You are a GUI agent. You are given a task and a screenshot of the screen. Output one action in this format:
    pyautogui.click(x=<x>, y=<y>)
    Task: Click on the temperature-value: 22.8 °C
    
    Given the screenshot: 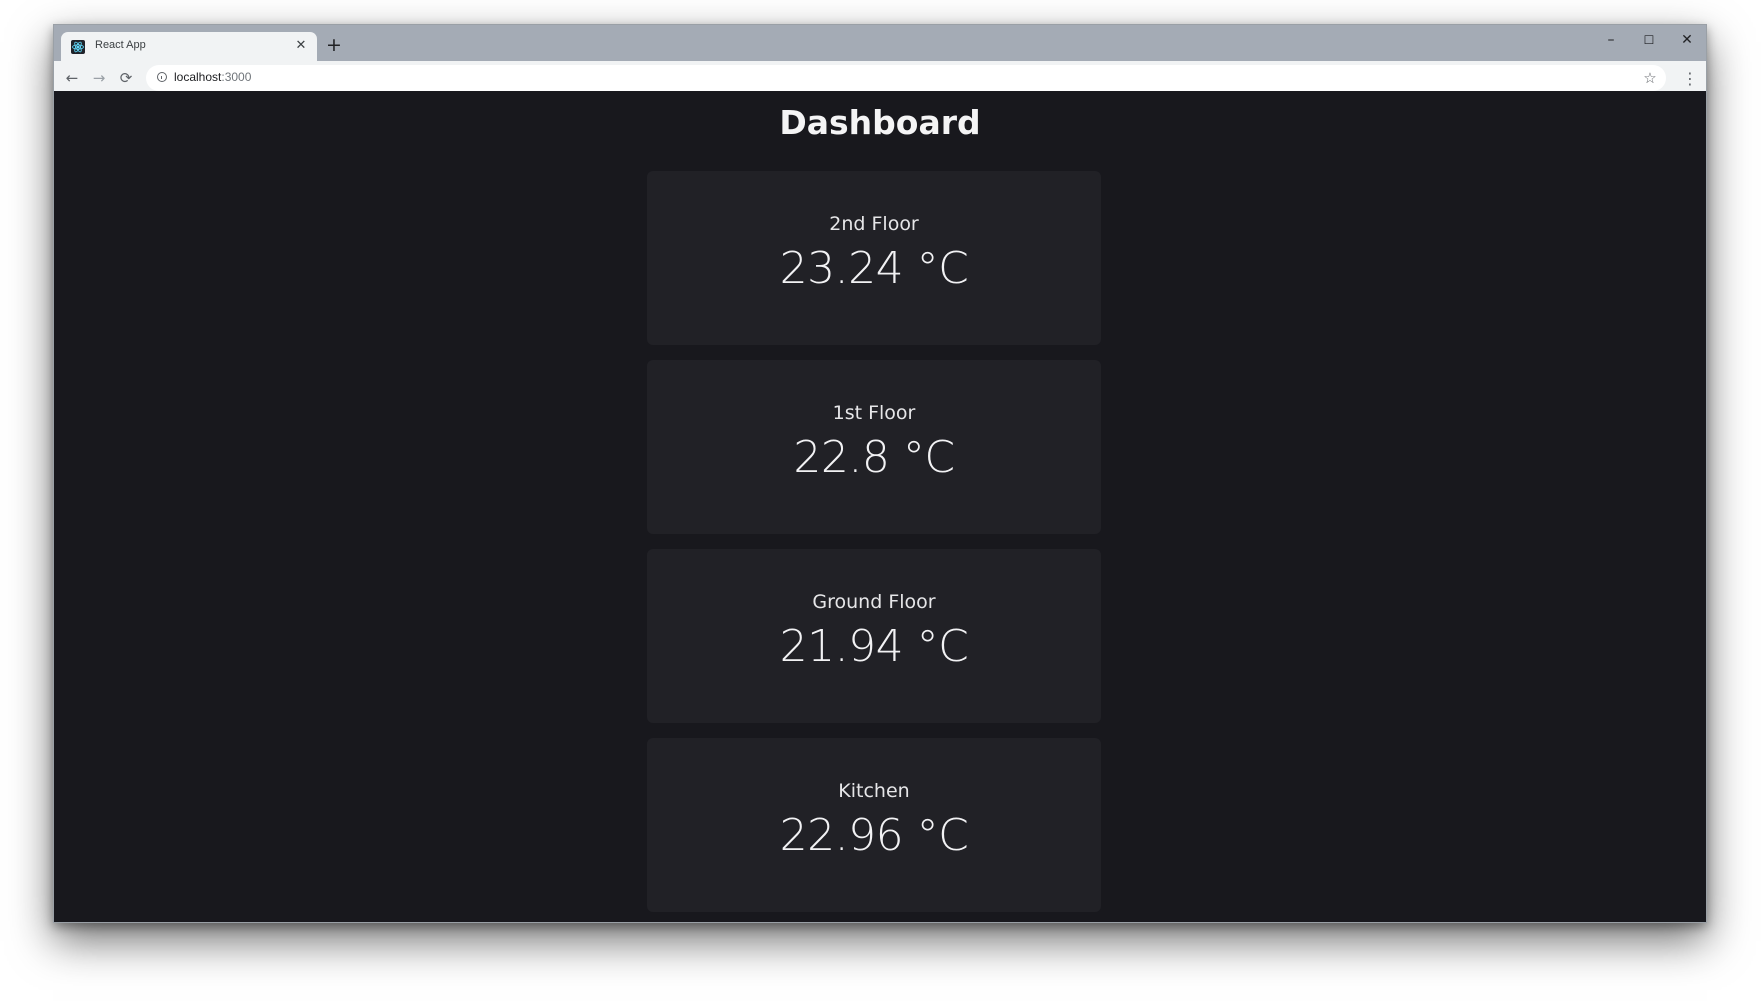 What is the action you would take?
    pyautogui.click(x=874, y=457)
    